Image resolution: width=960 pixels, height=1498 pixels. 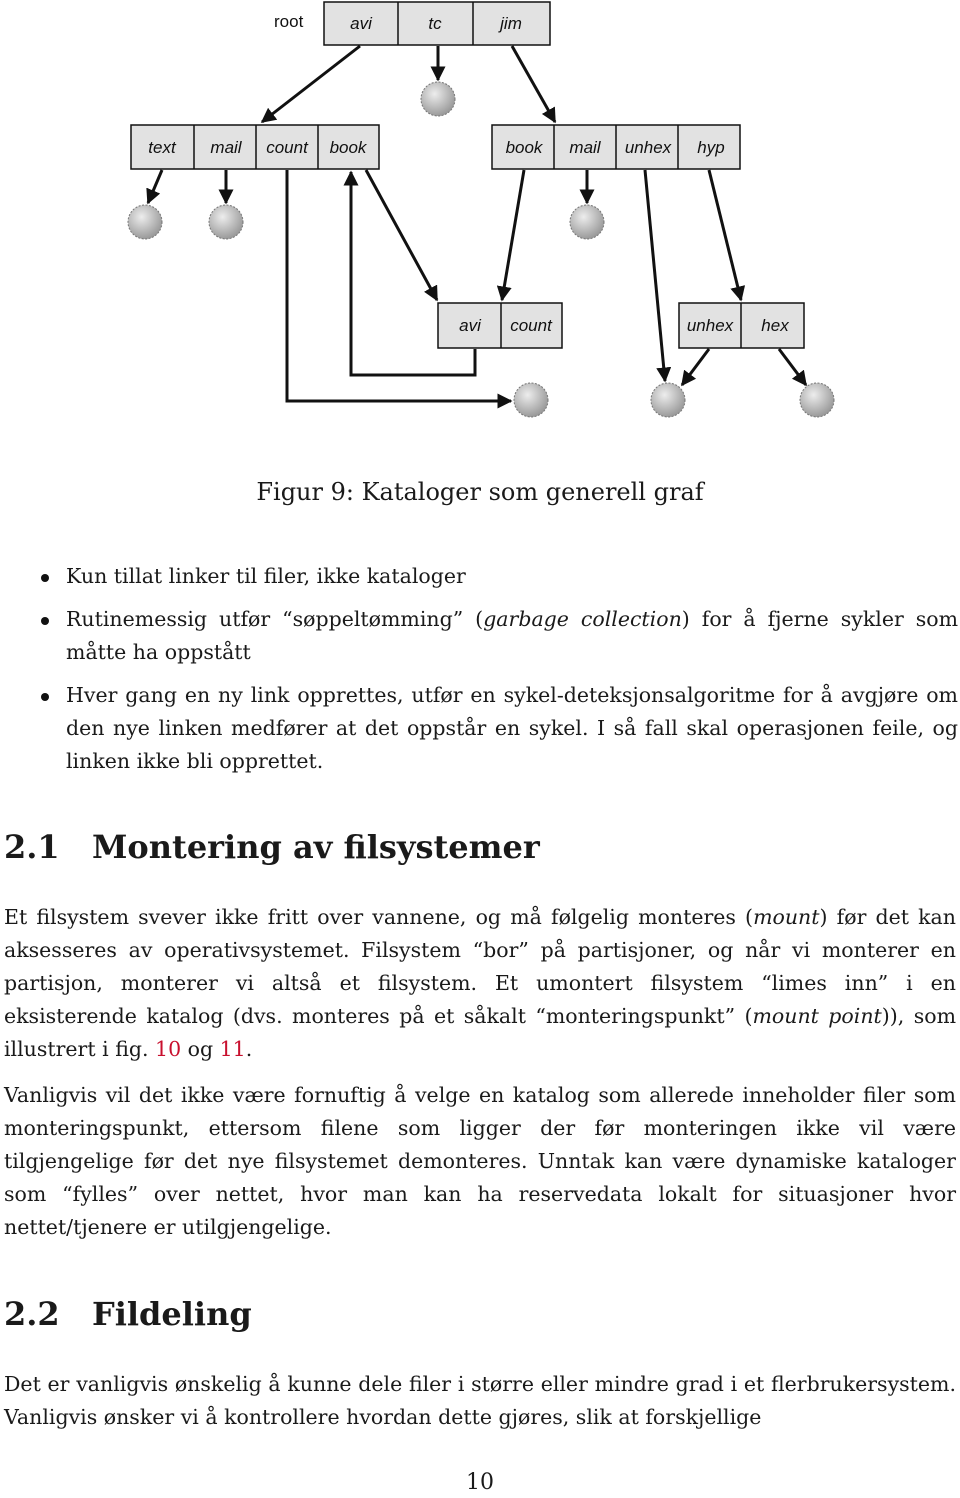 What do you see at coordinates (616, 147) in the screenshot?
I see `jim-directory: book mail unhex hyp` at bounding box center [616, 147].